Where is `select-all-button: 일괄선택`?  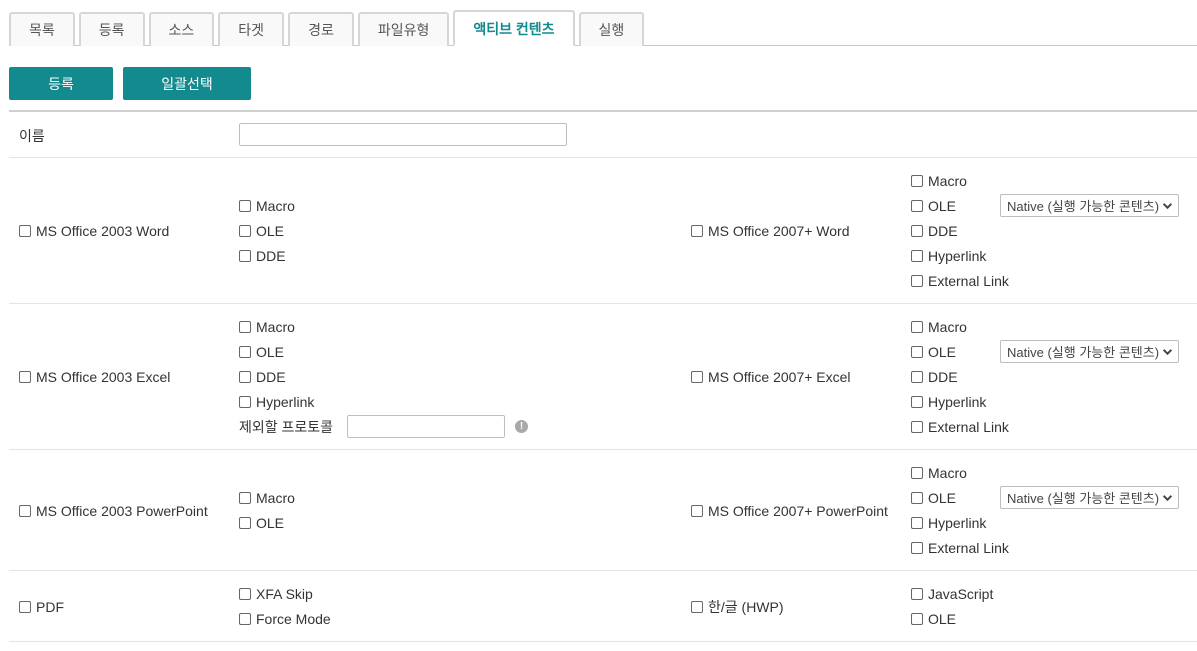
select-all-button: 일괄선택 is located at coordinates (187, 83).